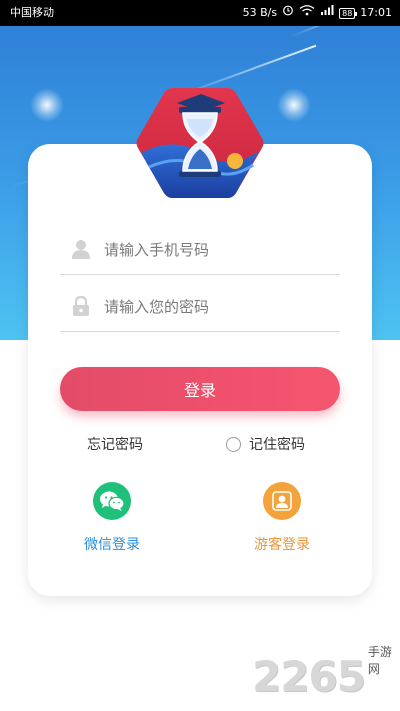  I want to click on password-field, so click(200, 308).